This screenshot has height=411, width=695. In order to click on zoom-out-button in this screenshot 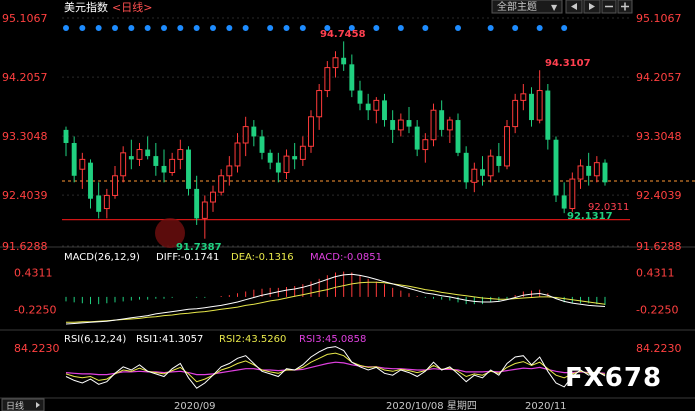, I will do `click(609, 7)`.